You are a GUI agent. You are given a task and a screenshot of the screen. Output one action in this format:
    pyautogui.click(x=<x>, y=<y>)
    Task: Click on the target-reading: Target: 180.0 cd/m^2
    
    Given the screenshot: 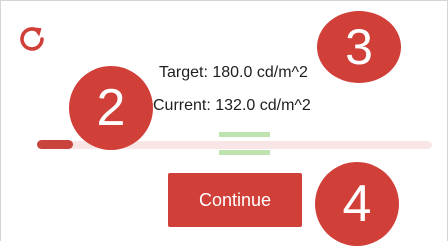 What is the action you would take?
    pyautogui.click(x=233, y=72)
    